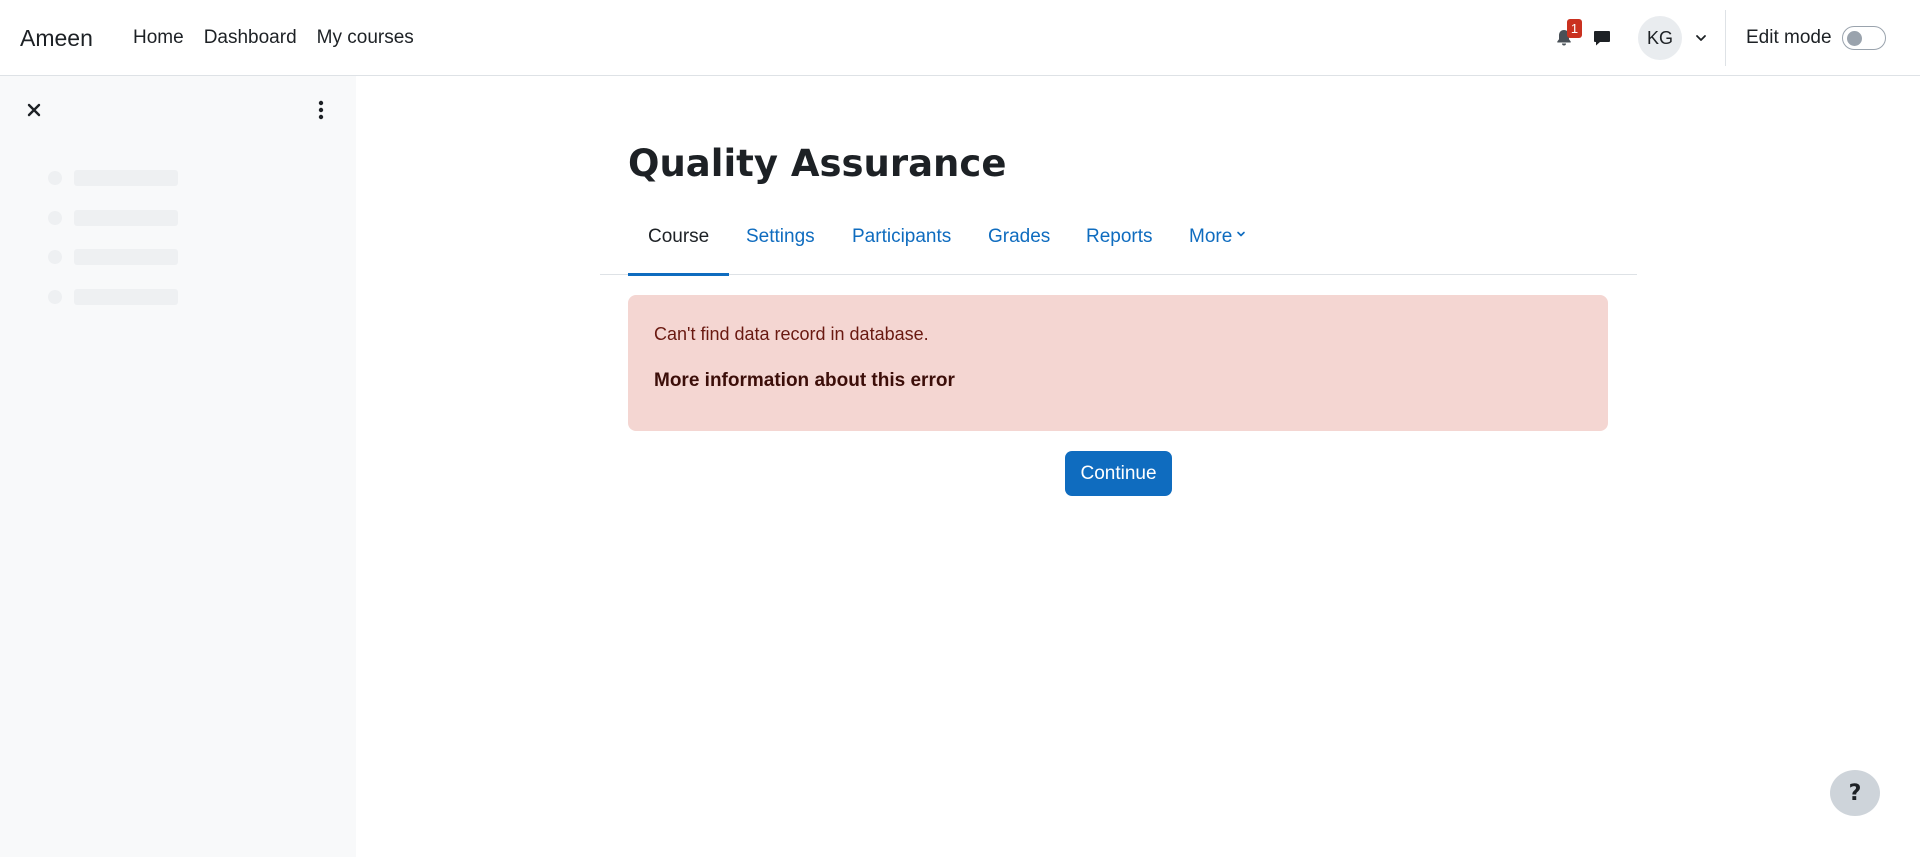  I want to click on tab-participants: Participants, so click(901, 245).